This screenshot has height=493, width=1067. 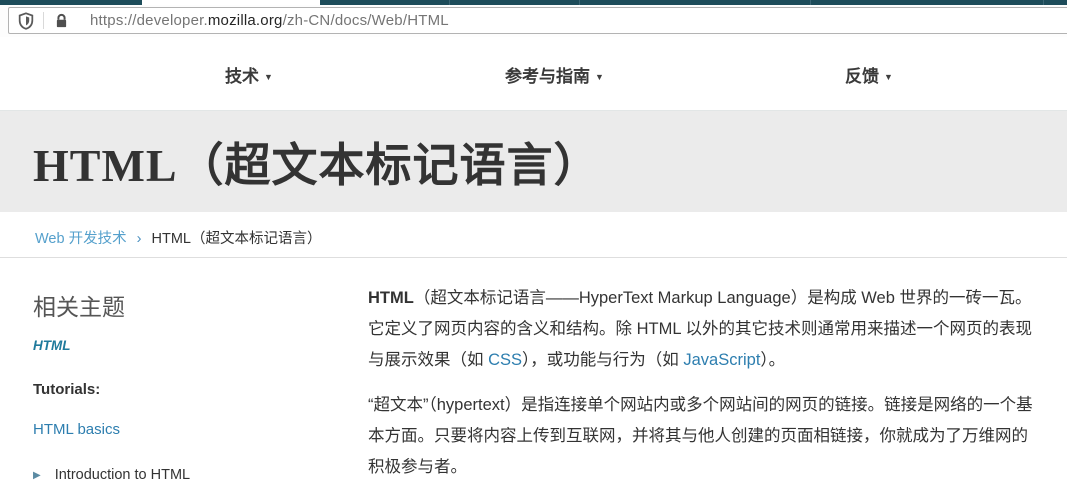 I want to click on url-domain: mozilla.org, so click(x=245, y=20).